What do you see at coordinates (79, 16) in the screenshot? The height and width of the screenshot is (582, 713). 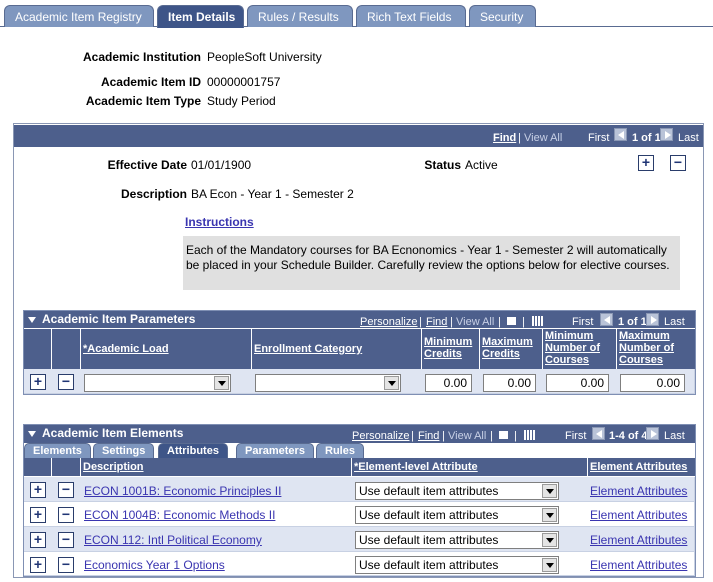 I see `tab-academic-item-registry: Academic Item Registry` at bounding box center [79, 16].